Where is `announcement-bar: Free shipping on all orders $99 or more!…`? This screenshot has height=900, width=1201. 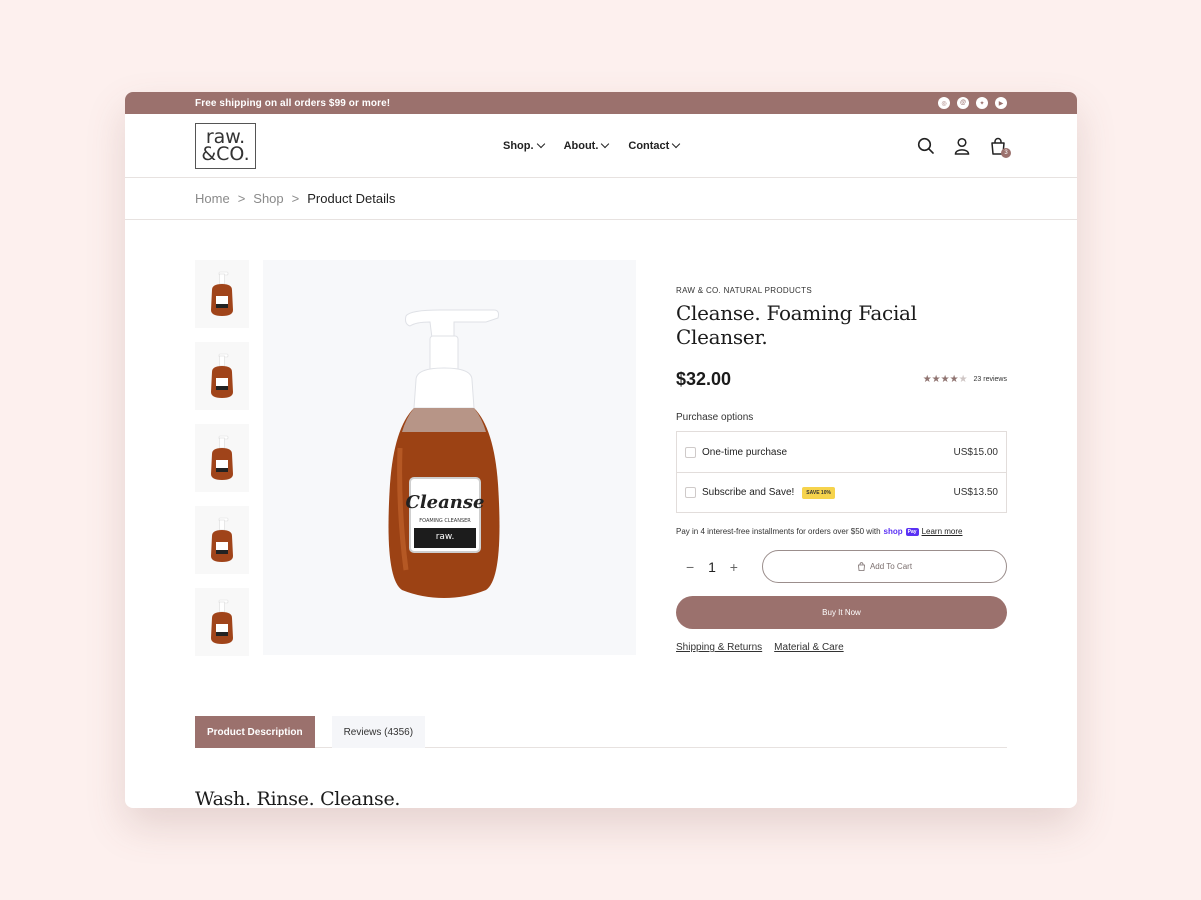
announcement-bar: Free shipping on all orders $99 or more!… is located at coordinates (601, 103).